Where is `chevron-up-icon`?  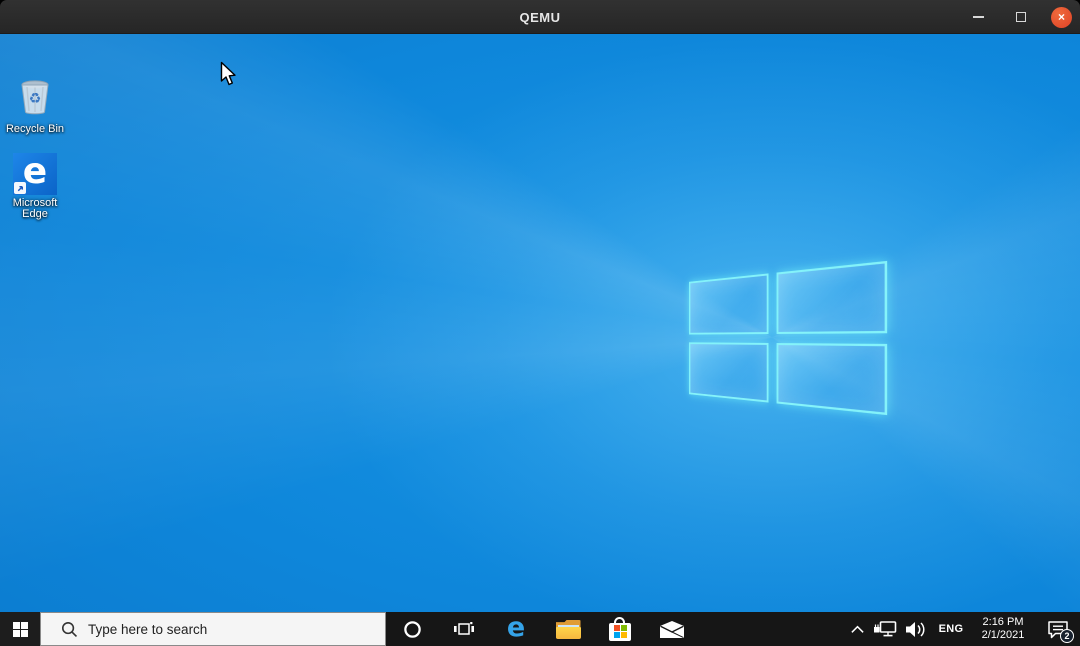 chevron-up-icon is located at coordinates (857, 629).